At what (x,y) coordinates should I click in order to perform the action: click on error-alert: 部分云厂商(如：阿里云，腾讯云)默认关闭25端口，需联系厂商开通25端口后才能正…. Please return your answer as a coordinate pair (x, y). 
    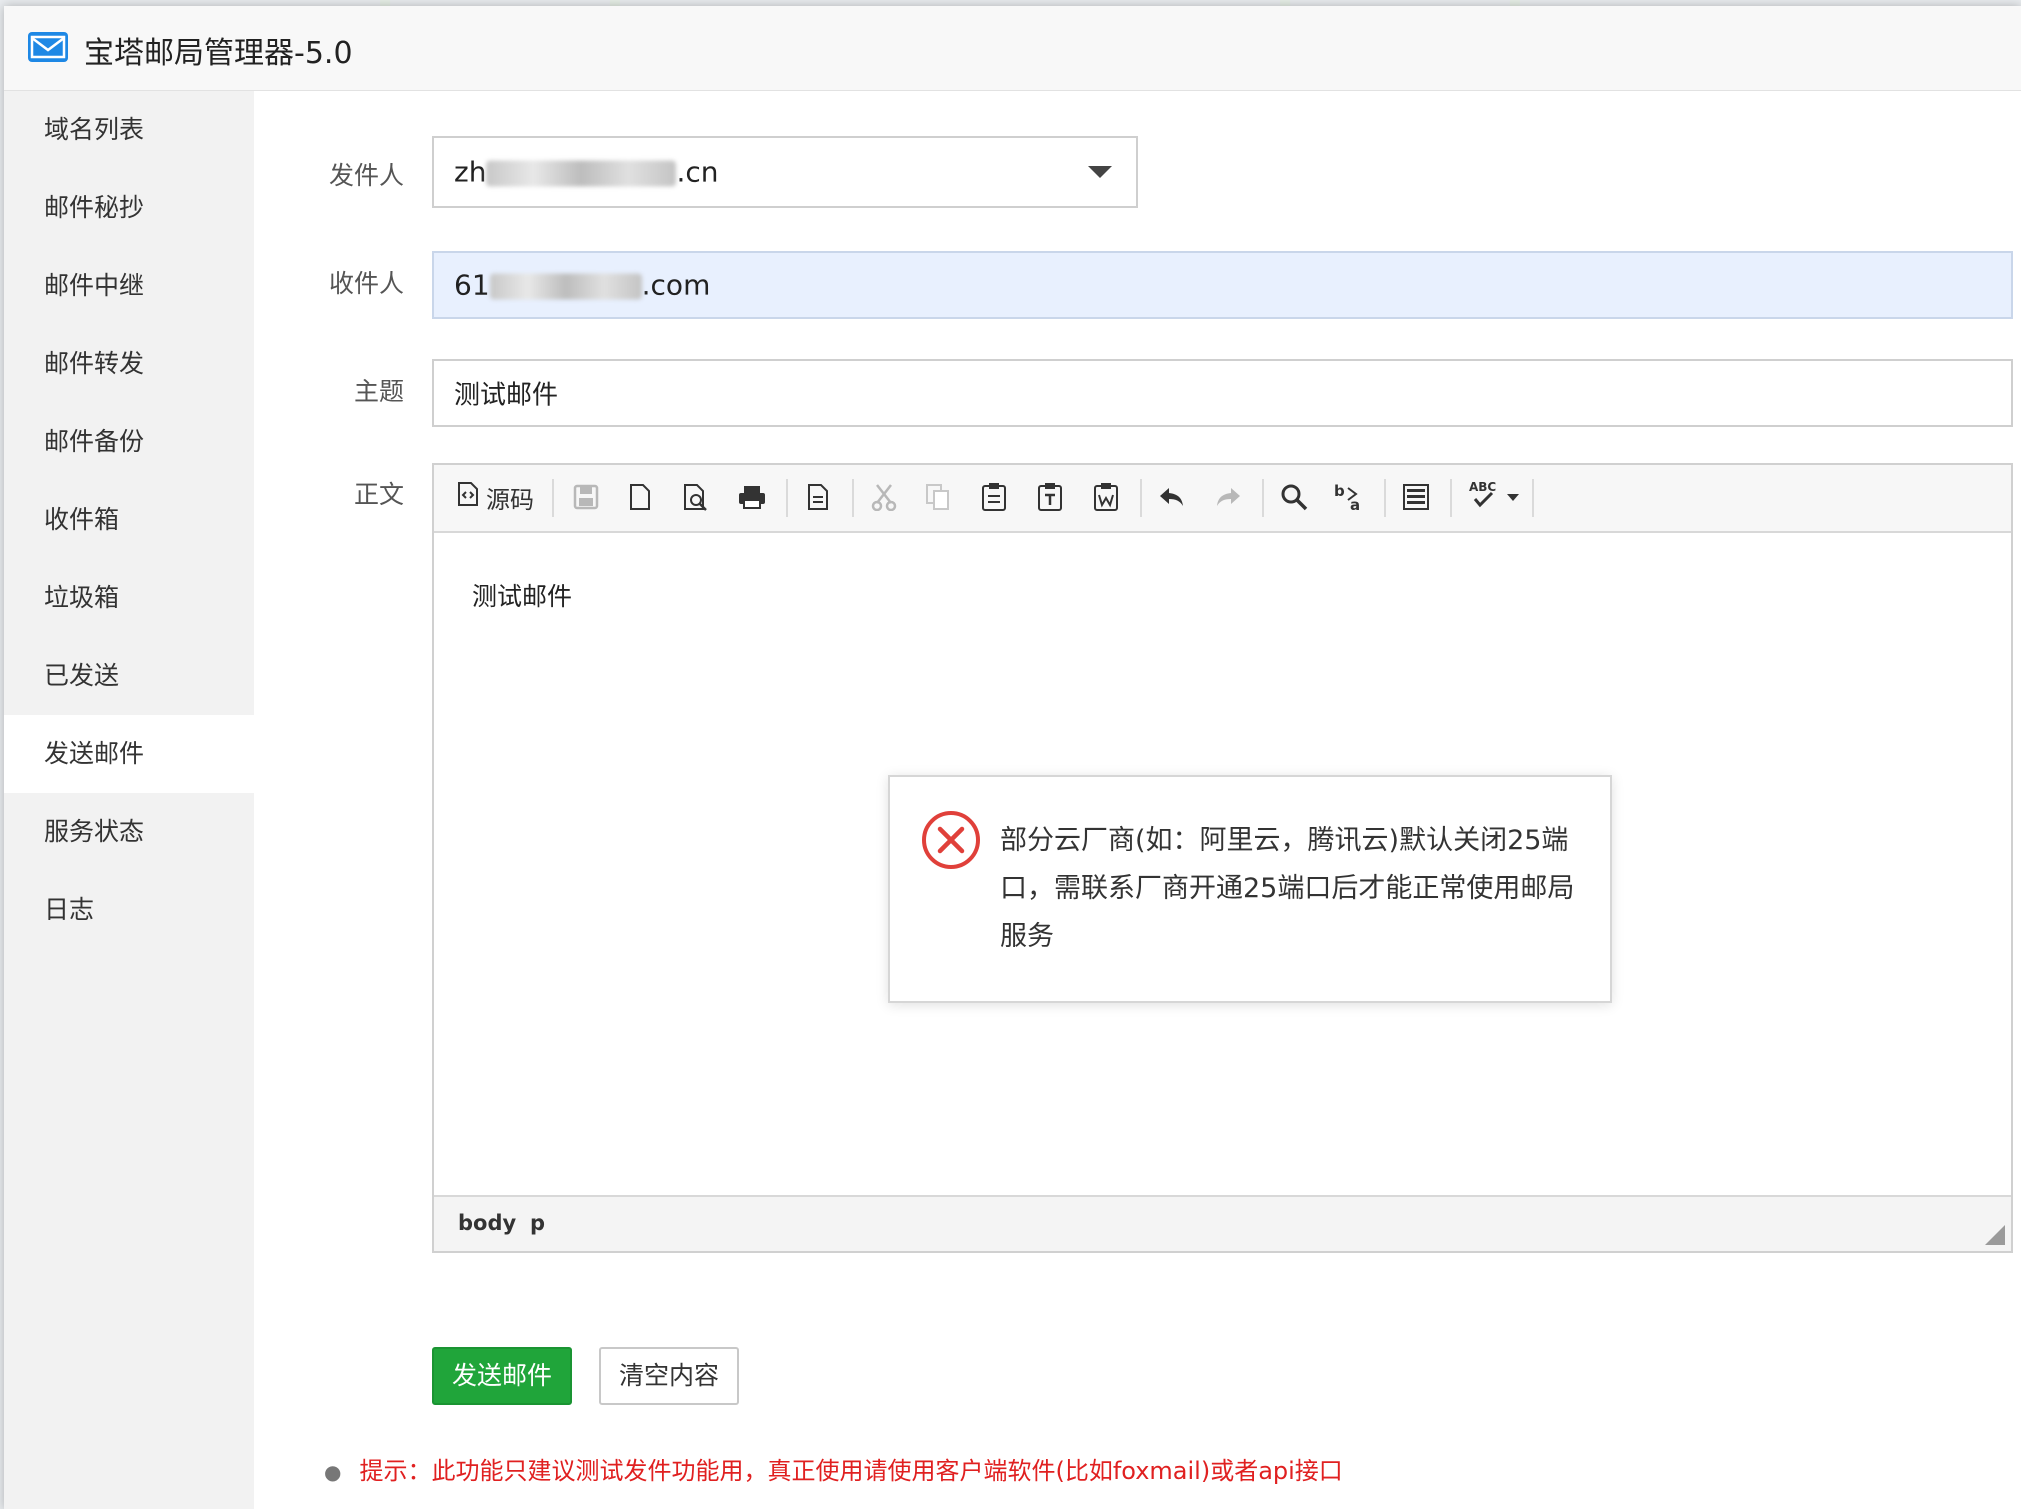
    Looking at the image, I should click on (1250, 889).